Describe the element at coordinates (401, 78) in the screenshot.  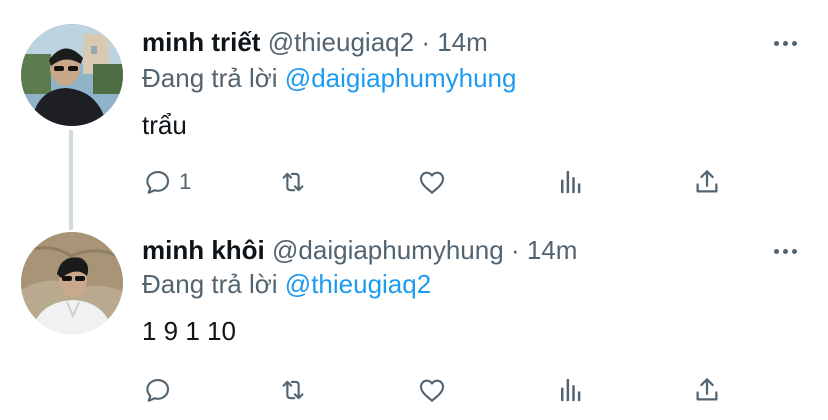
I see `replying-to-link: @daigiaphumyhung` at that location.